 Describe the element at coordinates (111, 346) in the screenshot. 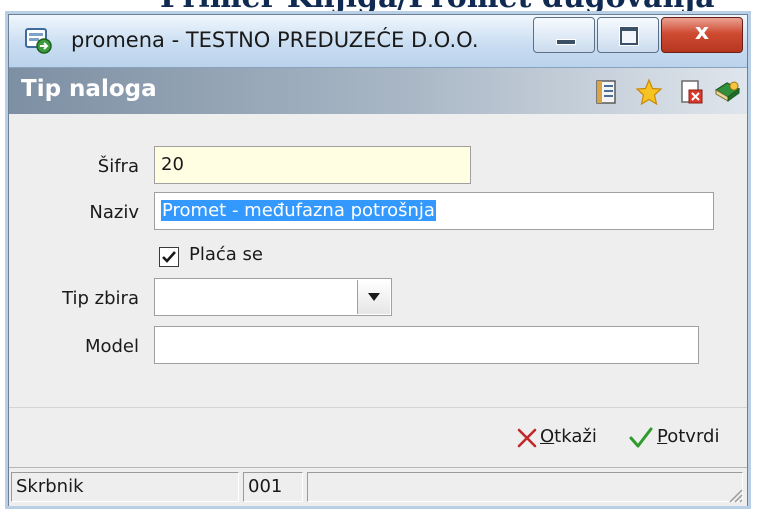

I see `model-label: Model` at that location.